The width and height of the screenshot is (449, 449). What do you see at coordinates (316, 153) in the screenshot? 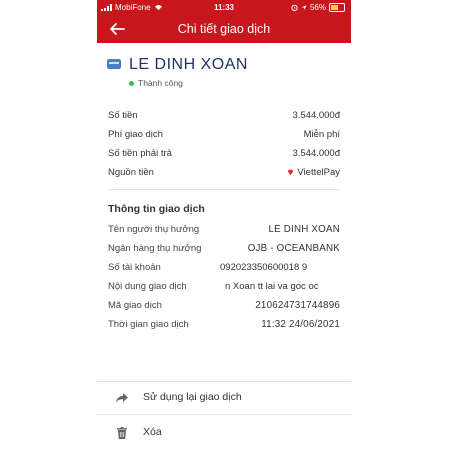
I see `total-value: 3.544.000đ` at bounding box center [316, 153].